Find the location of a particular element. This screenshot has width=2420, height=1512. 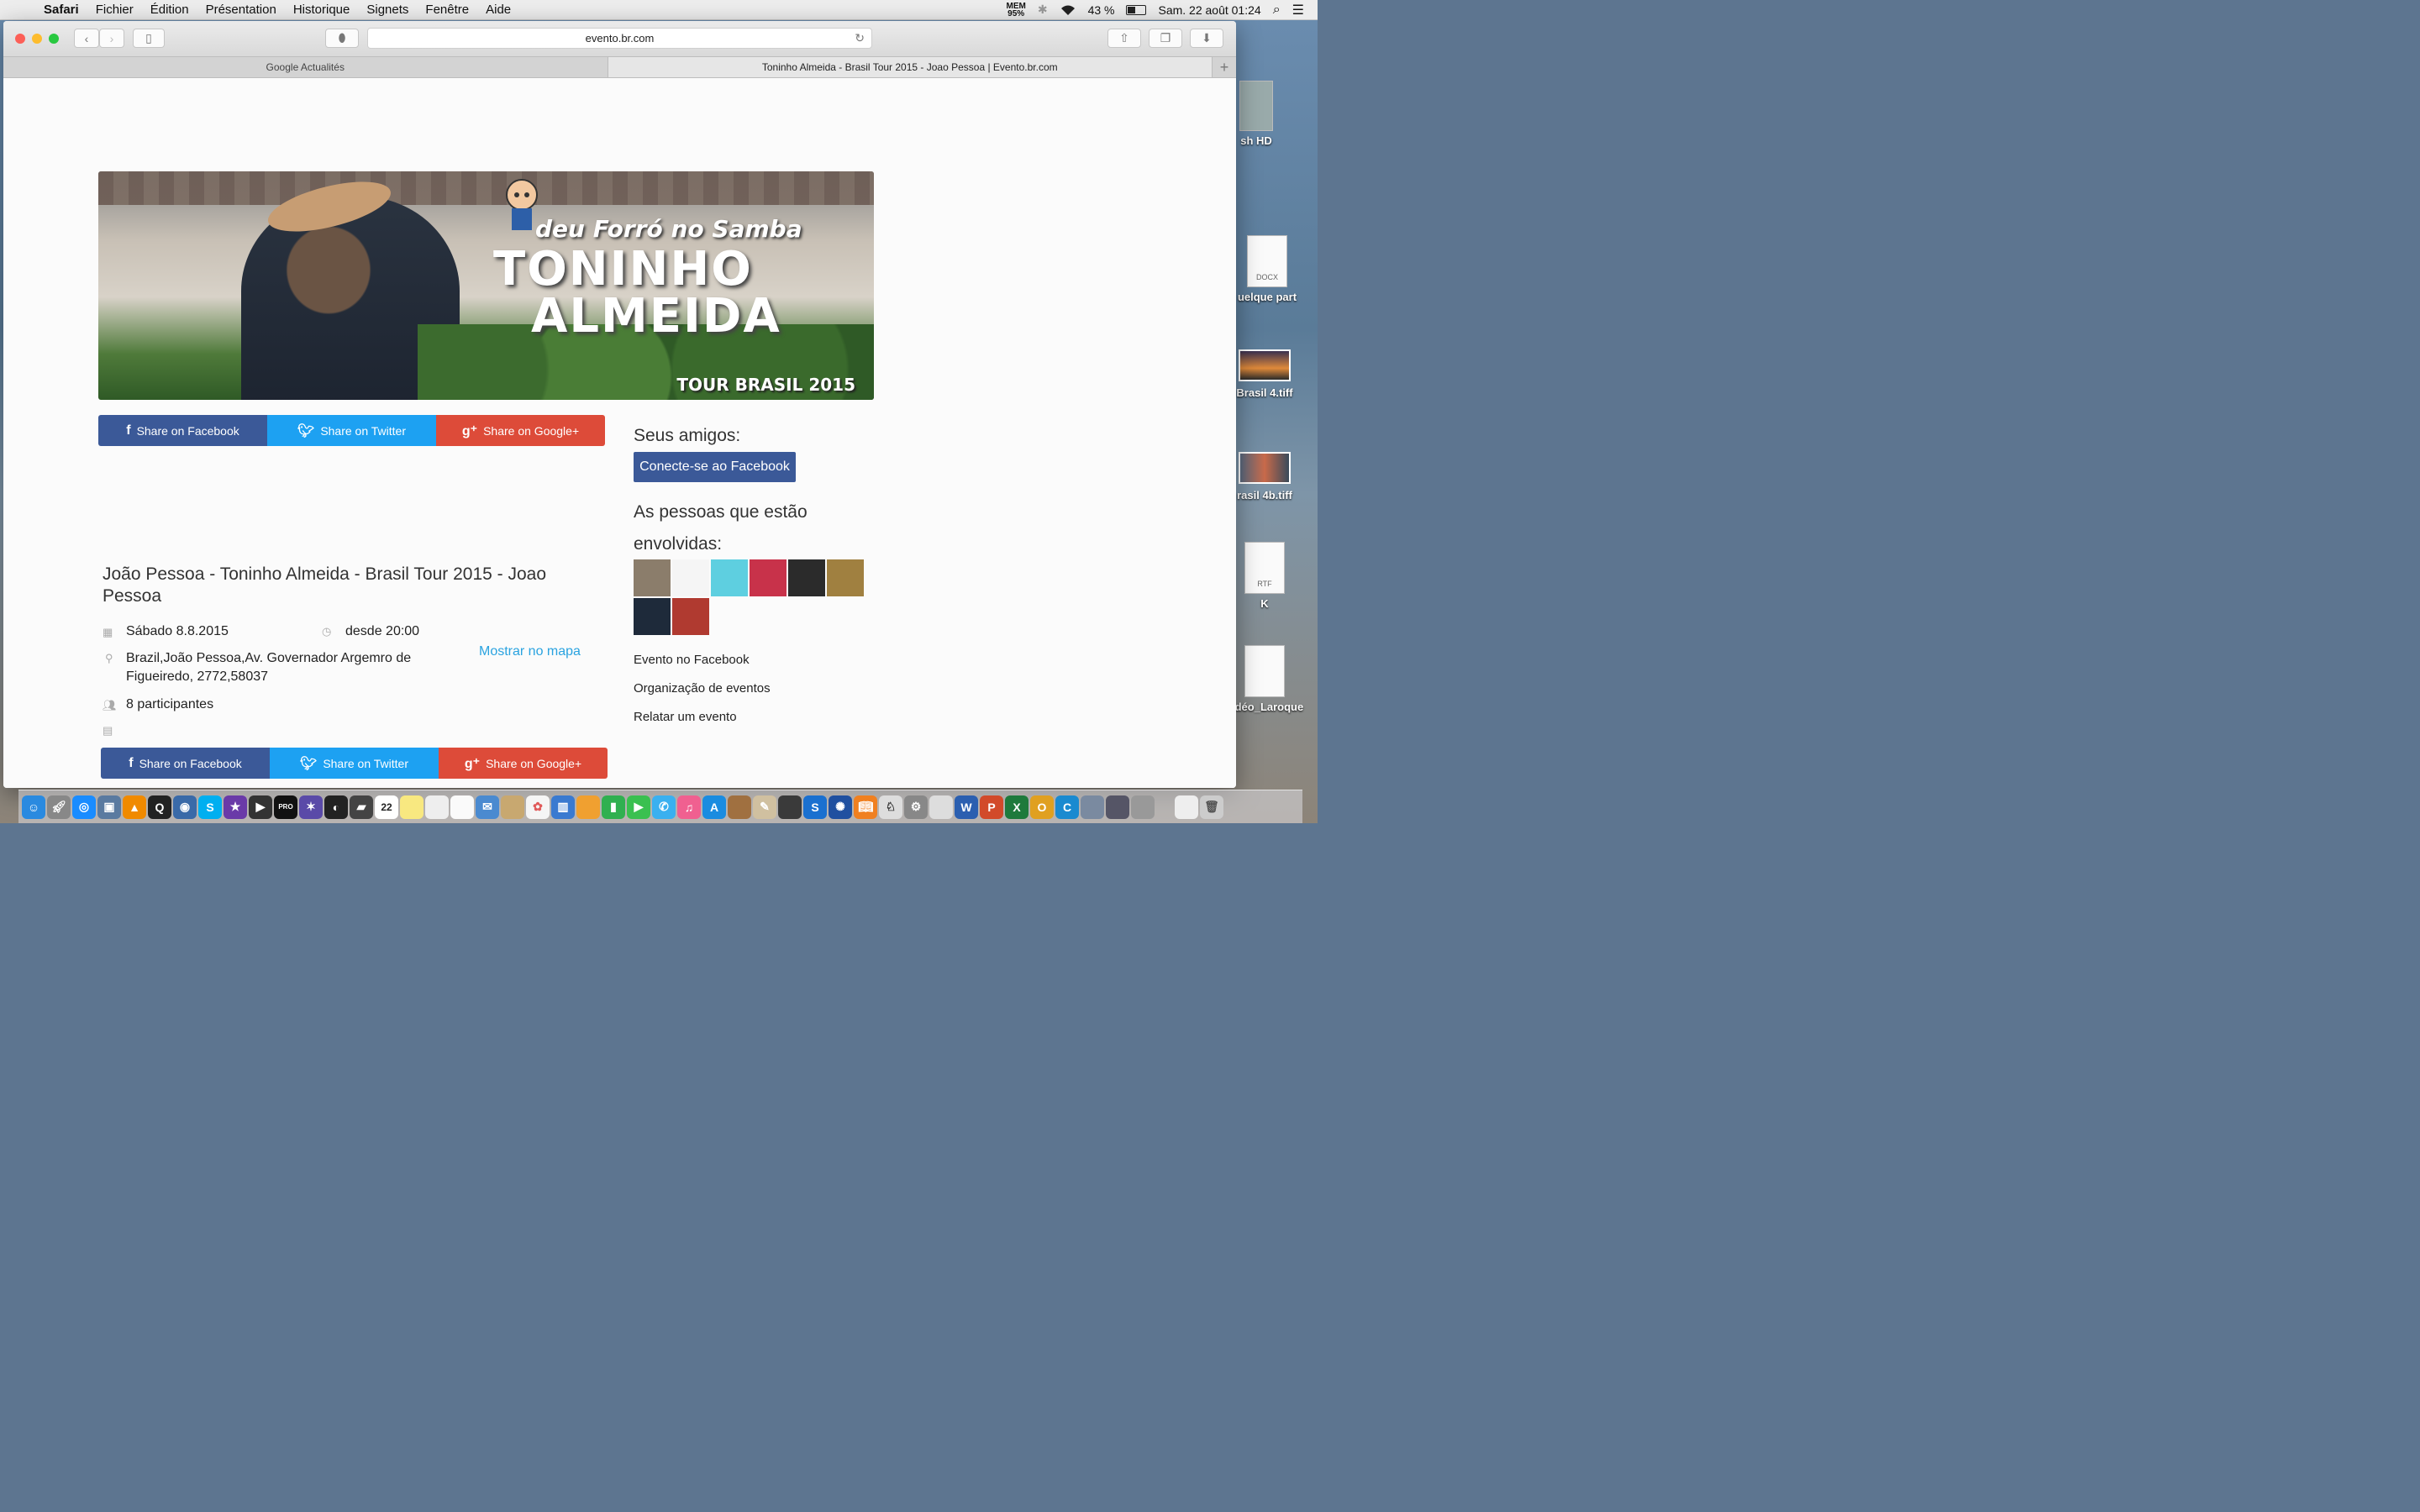

share-button: ⇧ is located at coordinates (1124, 38).